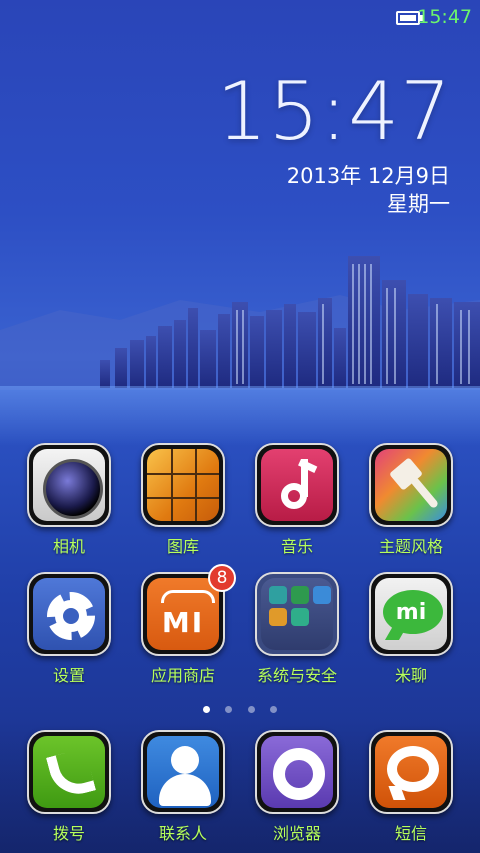  Describe the element at coordinates (222, 578) in the screenshot. I see `notification-badge: 8` at that location.